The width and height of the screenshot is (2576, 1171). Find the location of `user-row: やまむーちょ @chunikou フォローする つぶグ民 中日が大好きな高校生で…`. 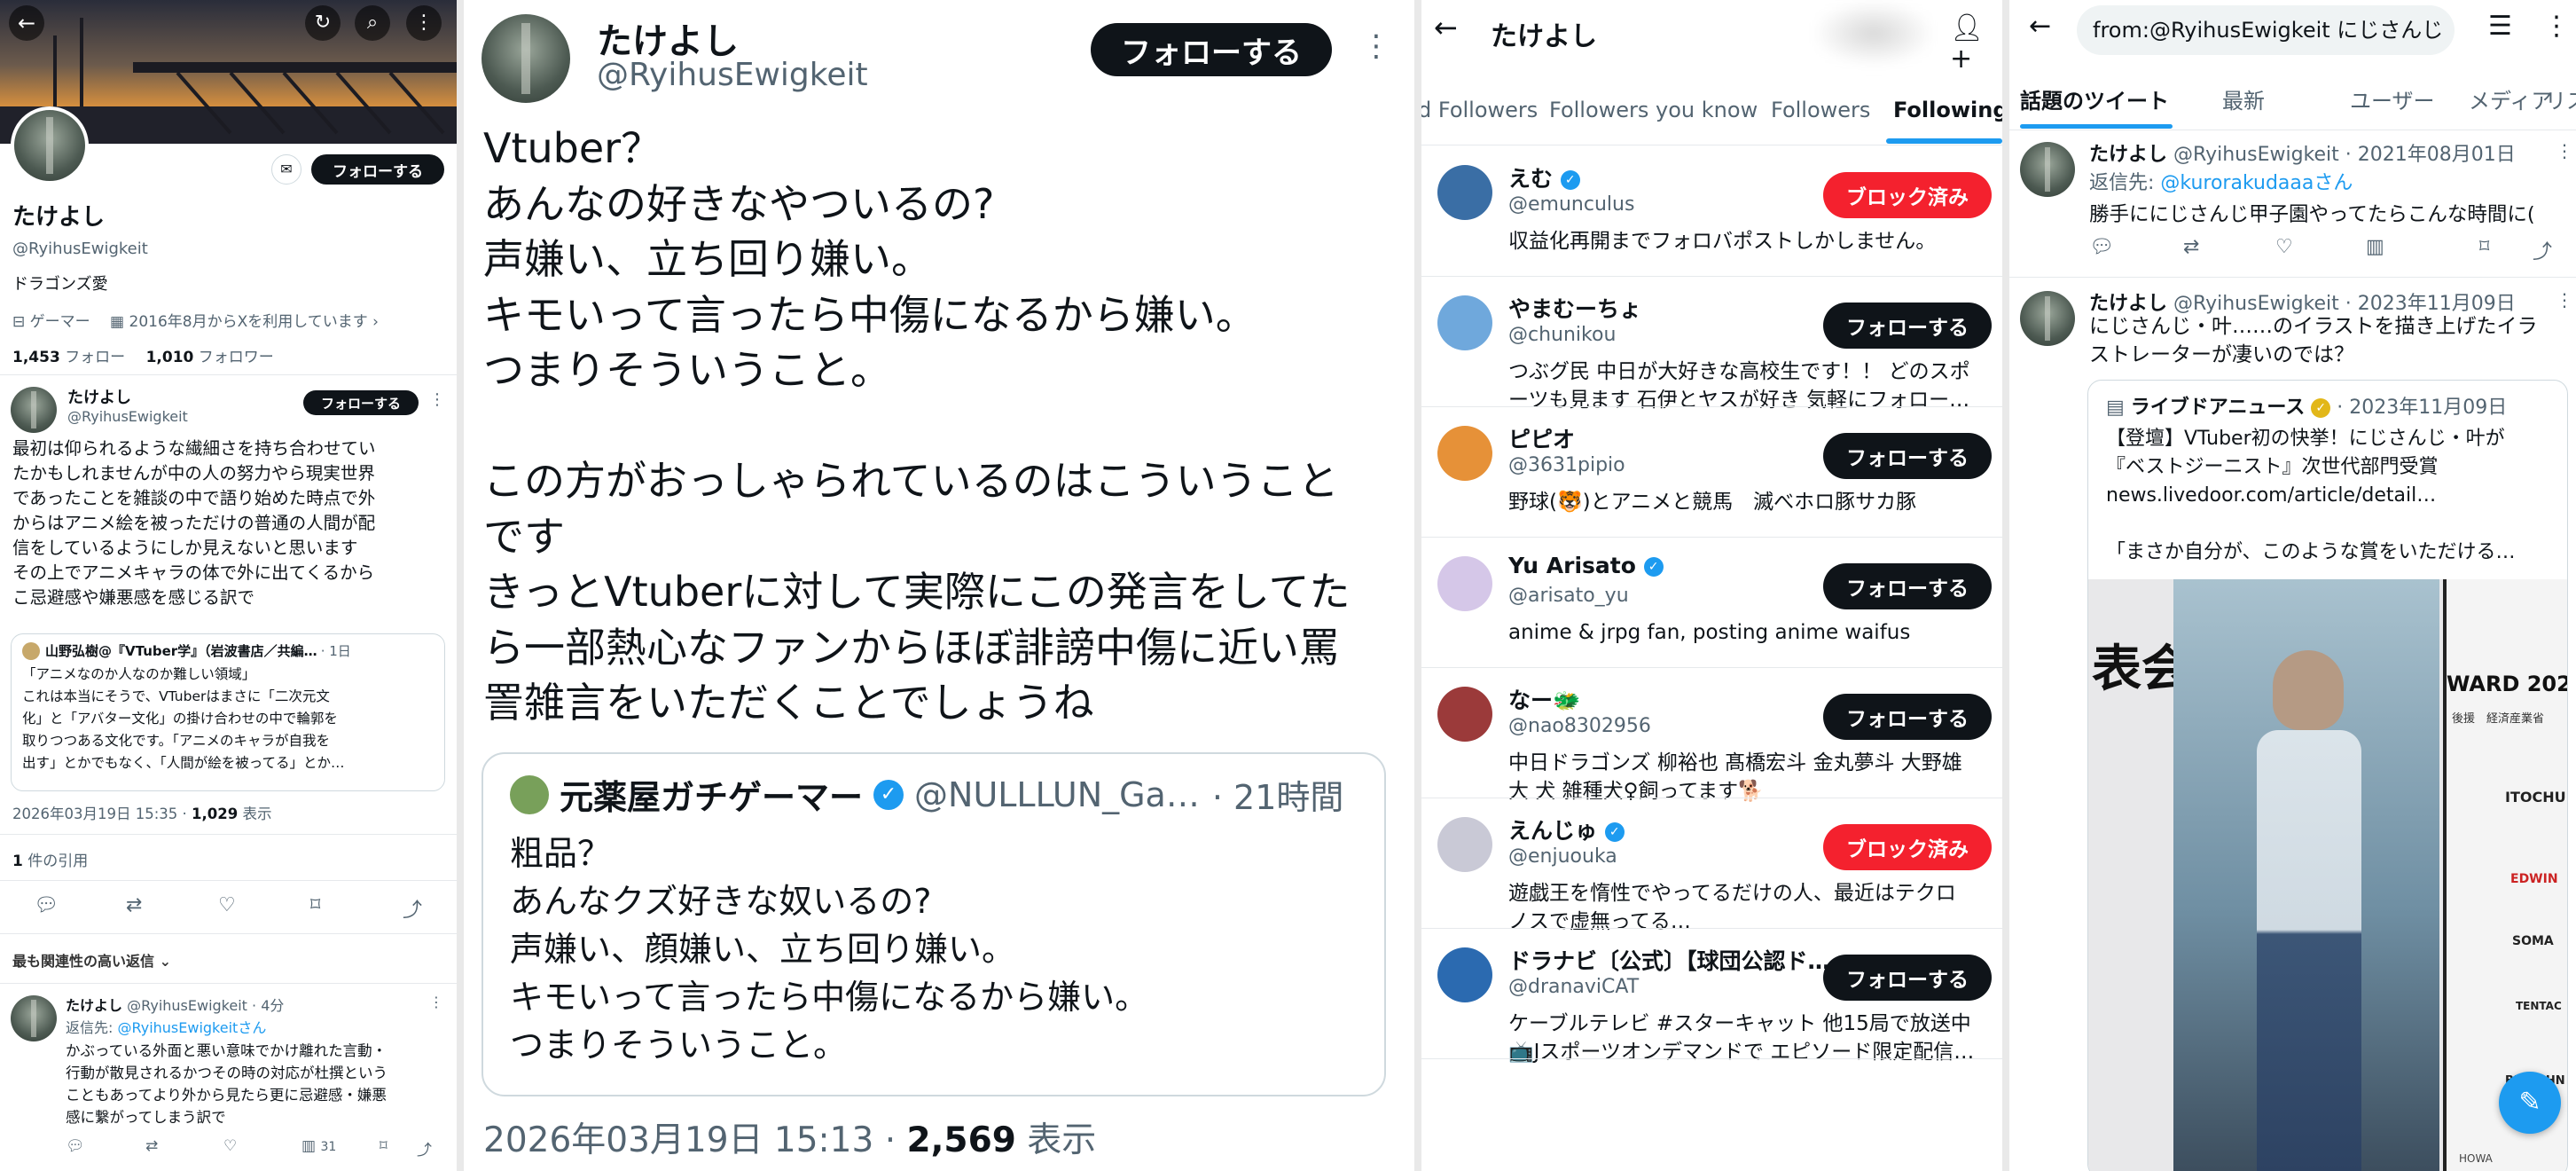

user-row: やまむーちょ @chunikou フォローする つぶグ民 中日が大好きな高校生で… is located at coordinates (1711, 345).